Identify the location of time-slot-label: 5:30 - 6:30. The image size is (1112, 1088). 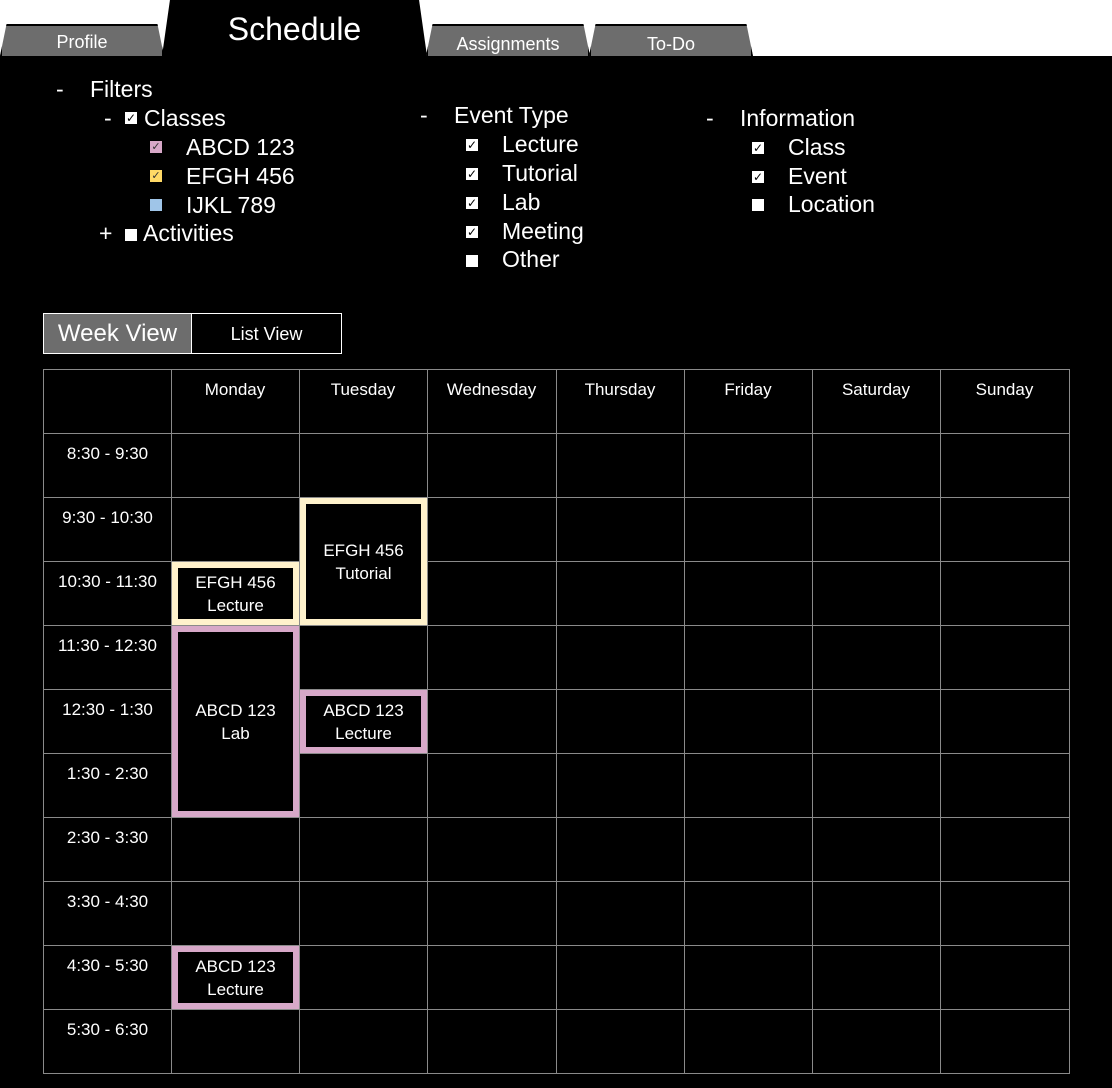
(107, 1029).